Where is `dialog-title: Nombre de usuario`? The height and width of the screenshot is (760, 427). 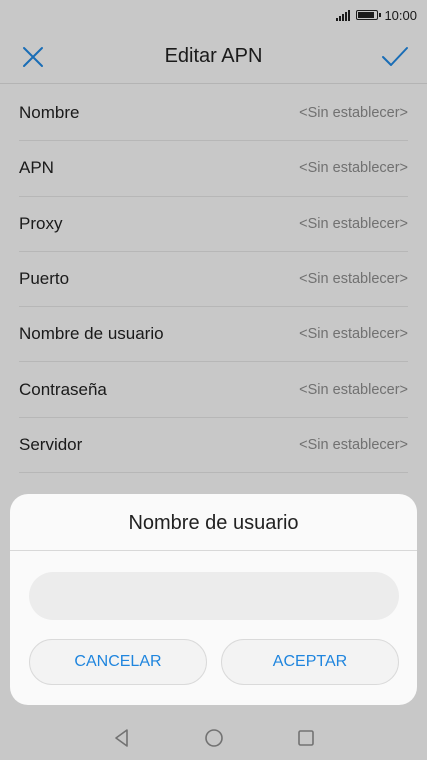
dialog-title: Nombre de usuario is located at coordinates (213, 523).